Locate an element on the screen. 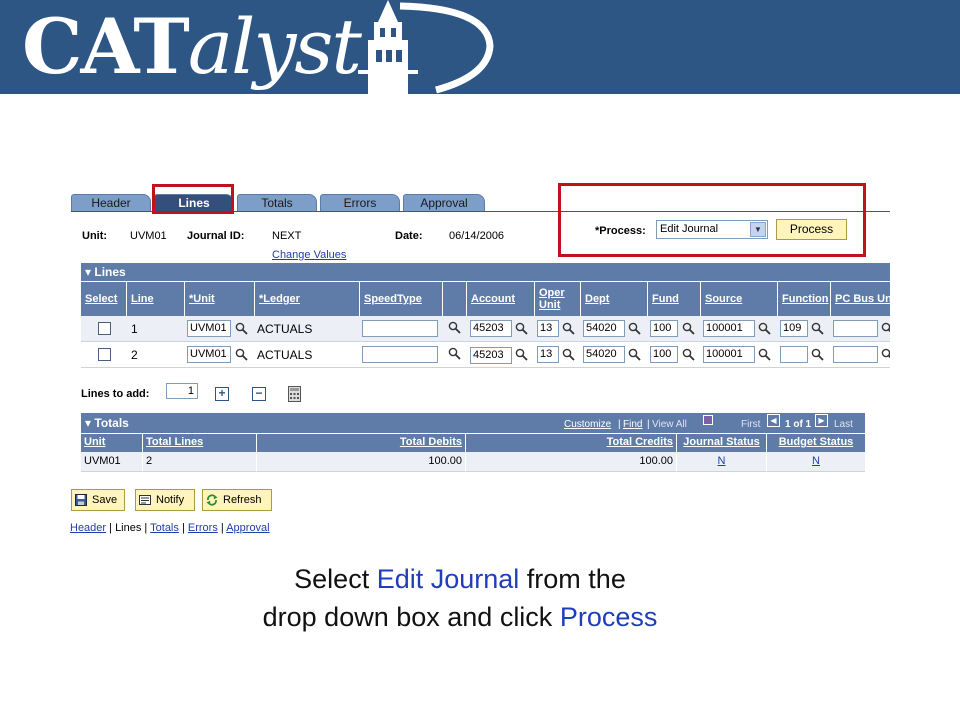 Image resolution: width=960 pixels, height=720 pixels. col-budget-status: Budget Status is located at coordinates (816, 442).